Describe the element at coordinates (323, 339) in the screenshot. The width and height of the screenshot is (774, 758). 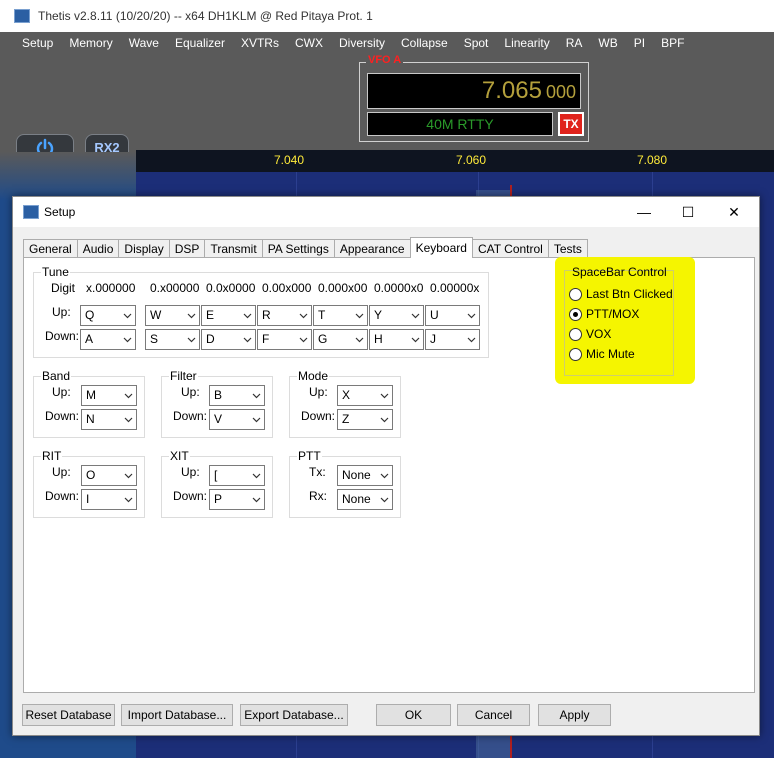
I see `combo-value: G` at that location.